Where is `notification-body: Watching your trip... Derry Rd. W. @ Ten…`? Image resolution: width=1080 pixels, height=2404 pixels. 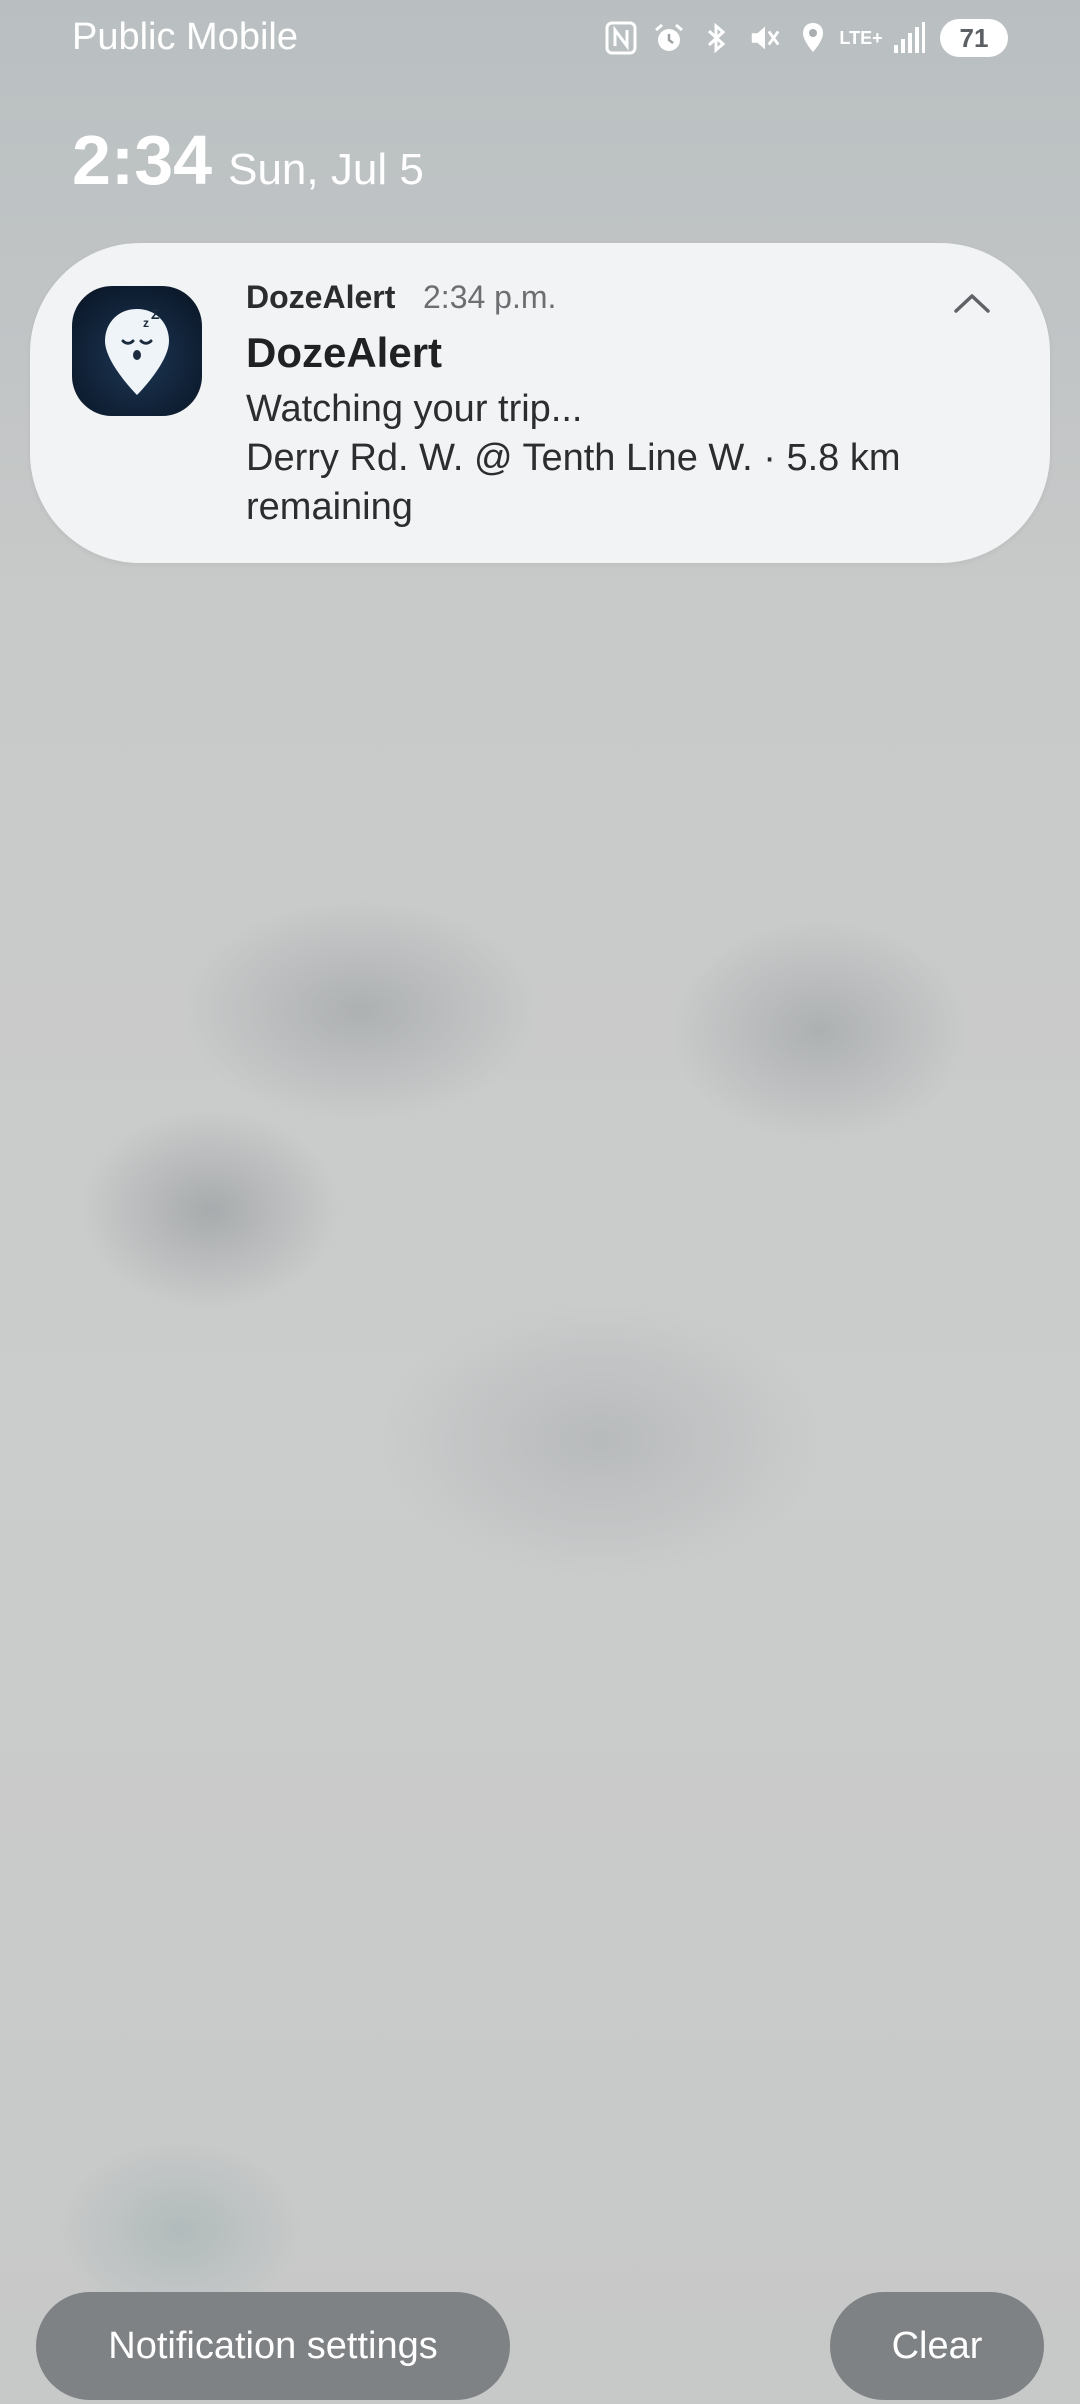 notification-body: Watching your trip... Derry Rd. W. @ Ten… is located at coordinates (606, 458).